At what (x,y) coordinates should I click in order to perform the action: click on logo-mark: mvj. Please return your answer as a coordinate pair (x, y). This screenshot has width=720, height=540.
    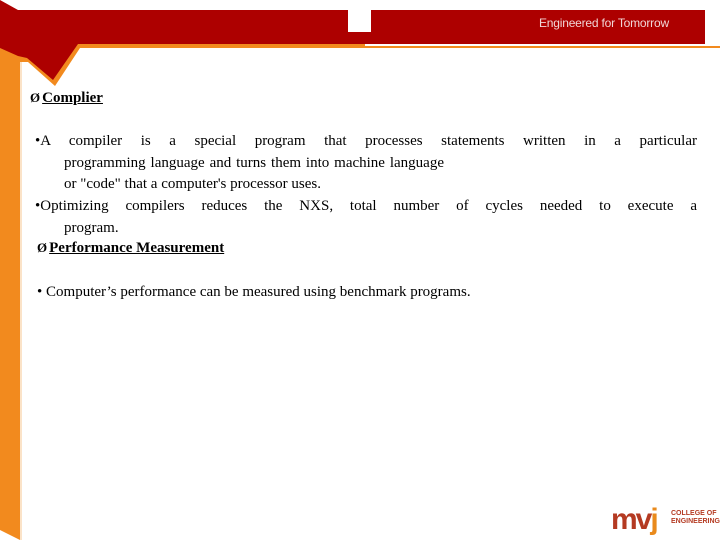
    Looking at the image, I should click on (635, 519).